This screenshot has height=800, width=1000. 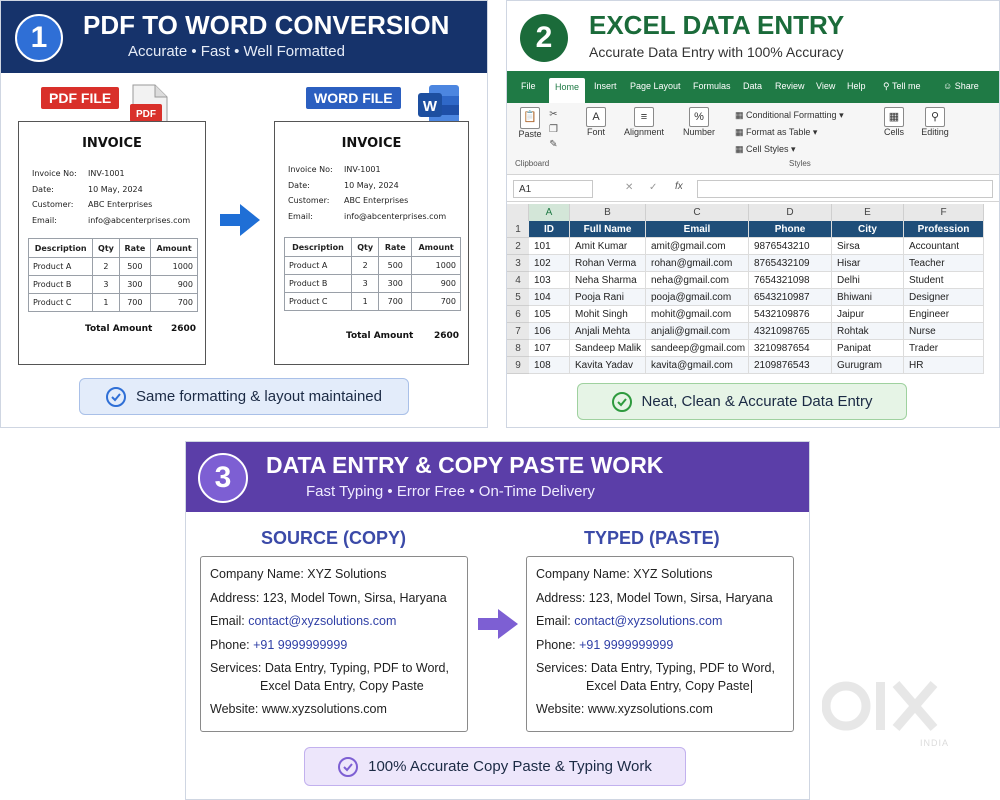 What do you see at coordinates (518, 229) in the screenshot?
I see `row-header-1: 1` at bounding box center [518, 229].